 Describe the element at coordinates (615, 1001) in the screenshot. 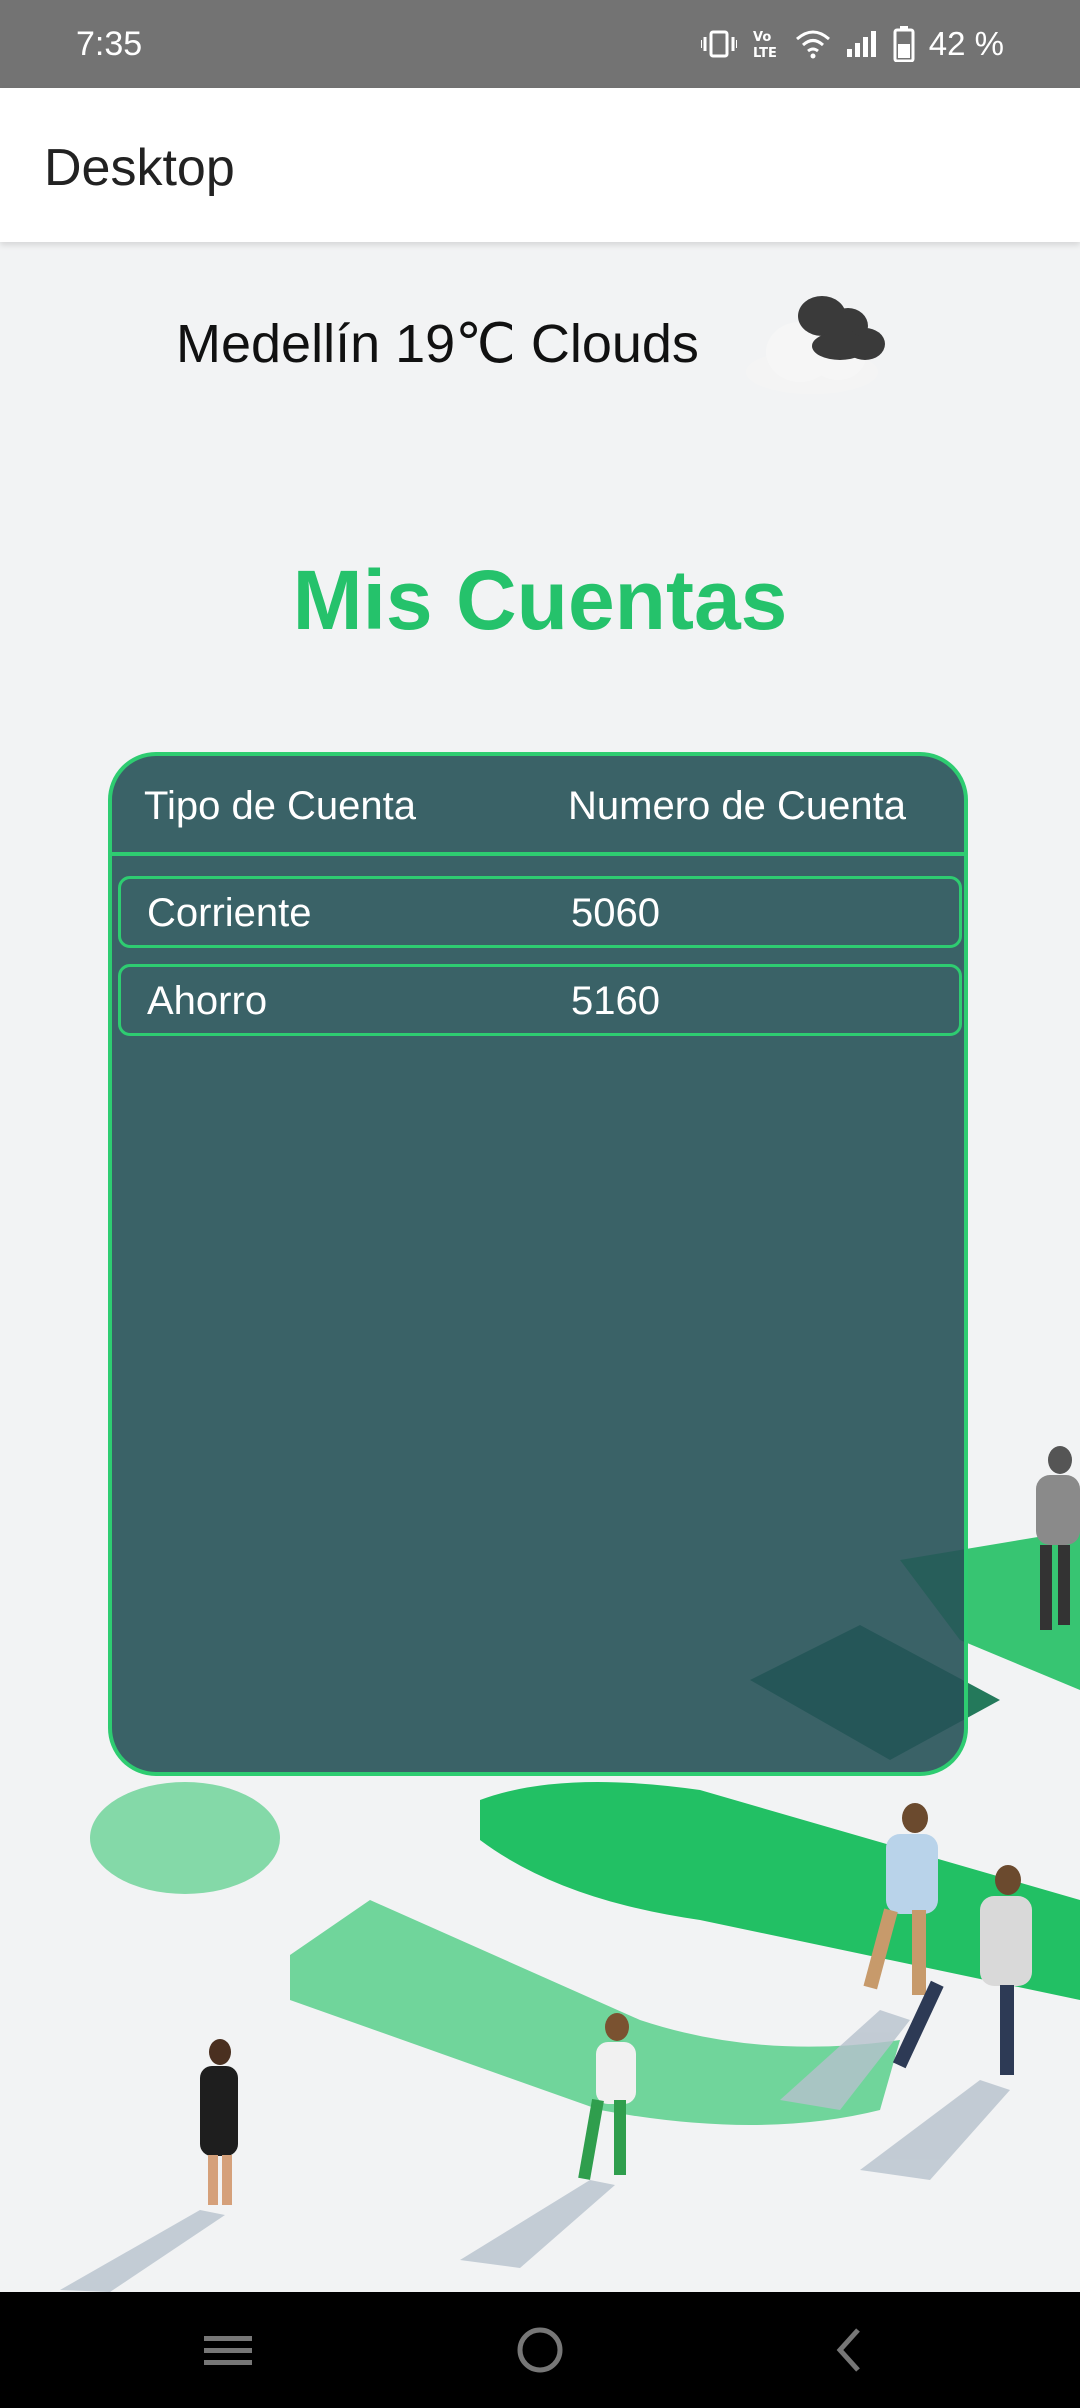

I see `account-number: 5160` at that location.